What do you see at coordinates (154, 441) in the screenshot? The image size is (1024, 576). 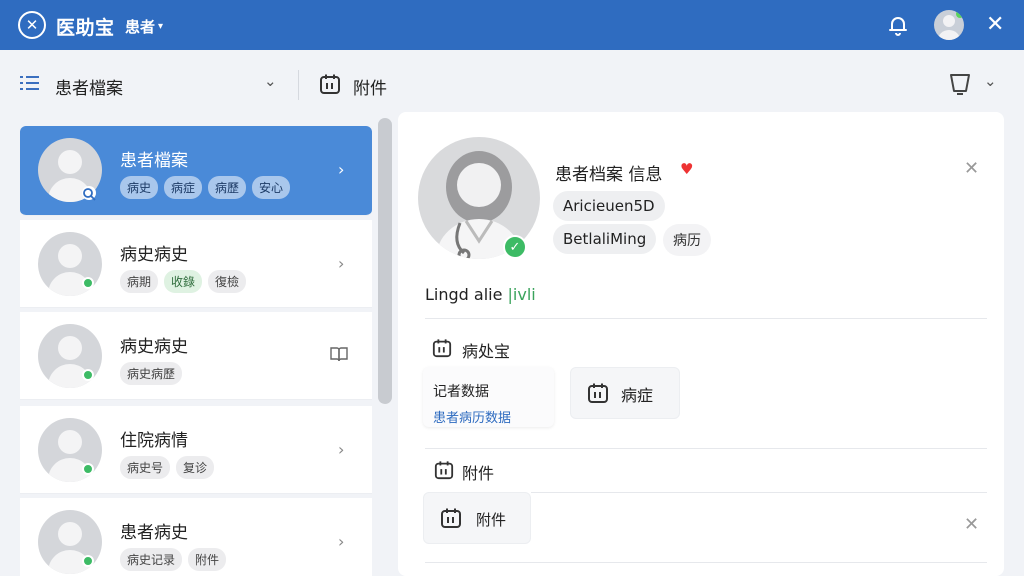 I see `patient-name: 住院病情` at bounding box center [154, 441].